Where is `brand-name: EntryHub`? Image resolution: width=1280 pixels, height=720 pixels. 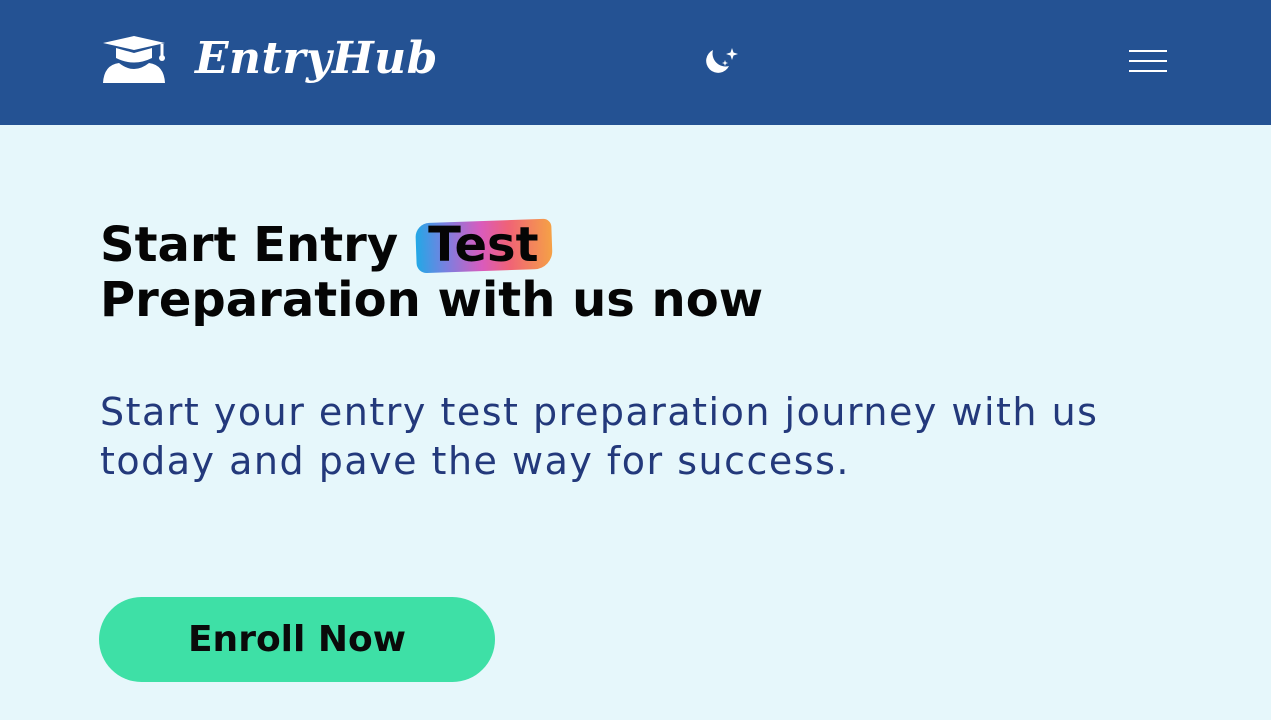 brand-name: EntryHub is located at coordinates (316, 58).